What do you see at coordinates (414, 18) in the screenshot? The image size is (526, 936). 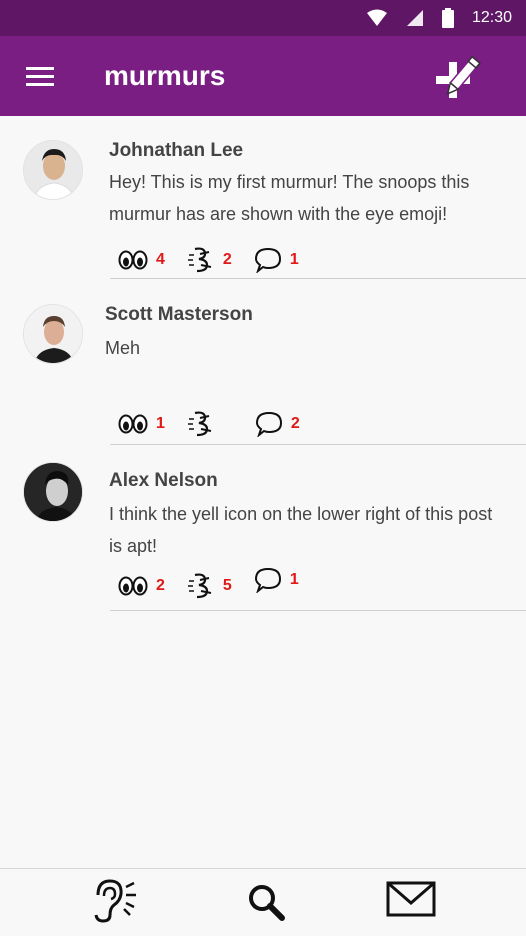 I see `cell-signal-icon` at bounding box center [414, 18].